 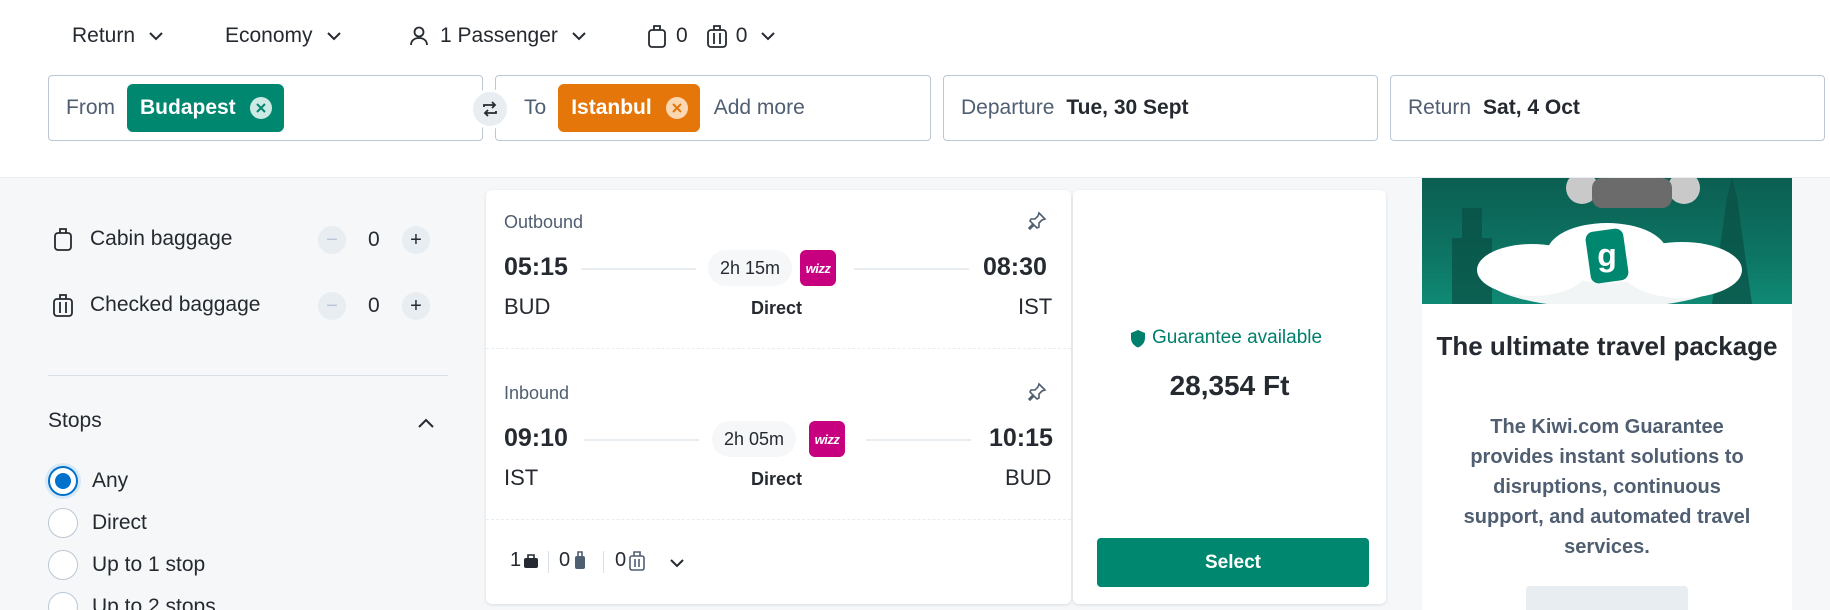 What do you see at coordinates (759, 108) in the screenshot?
I see `add-more-destinations: Add more` at bounding box center [759, 108].